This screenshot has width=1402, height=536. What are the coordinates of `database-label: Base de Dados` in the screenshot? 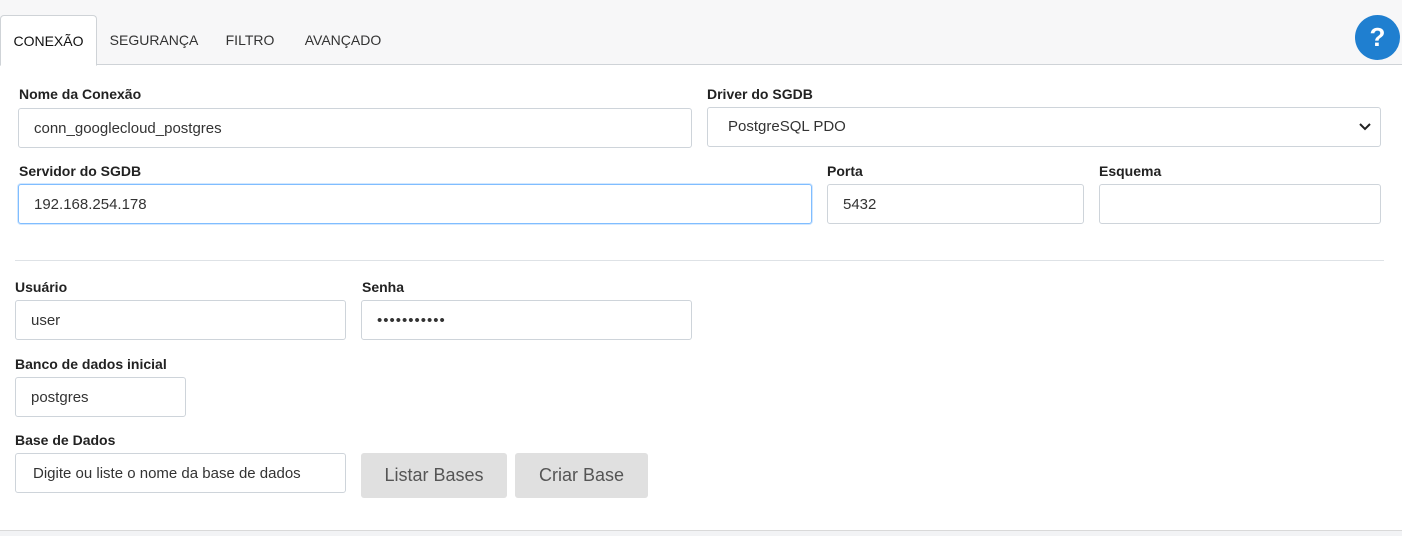 It's located at (65, 440).